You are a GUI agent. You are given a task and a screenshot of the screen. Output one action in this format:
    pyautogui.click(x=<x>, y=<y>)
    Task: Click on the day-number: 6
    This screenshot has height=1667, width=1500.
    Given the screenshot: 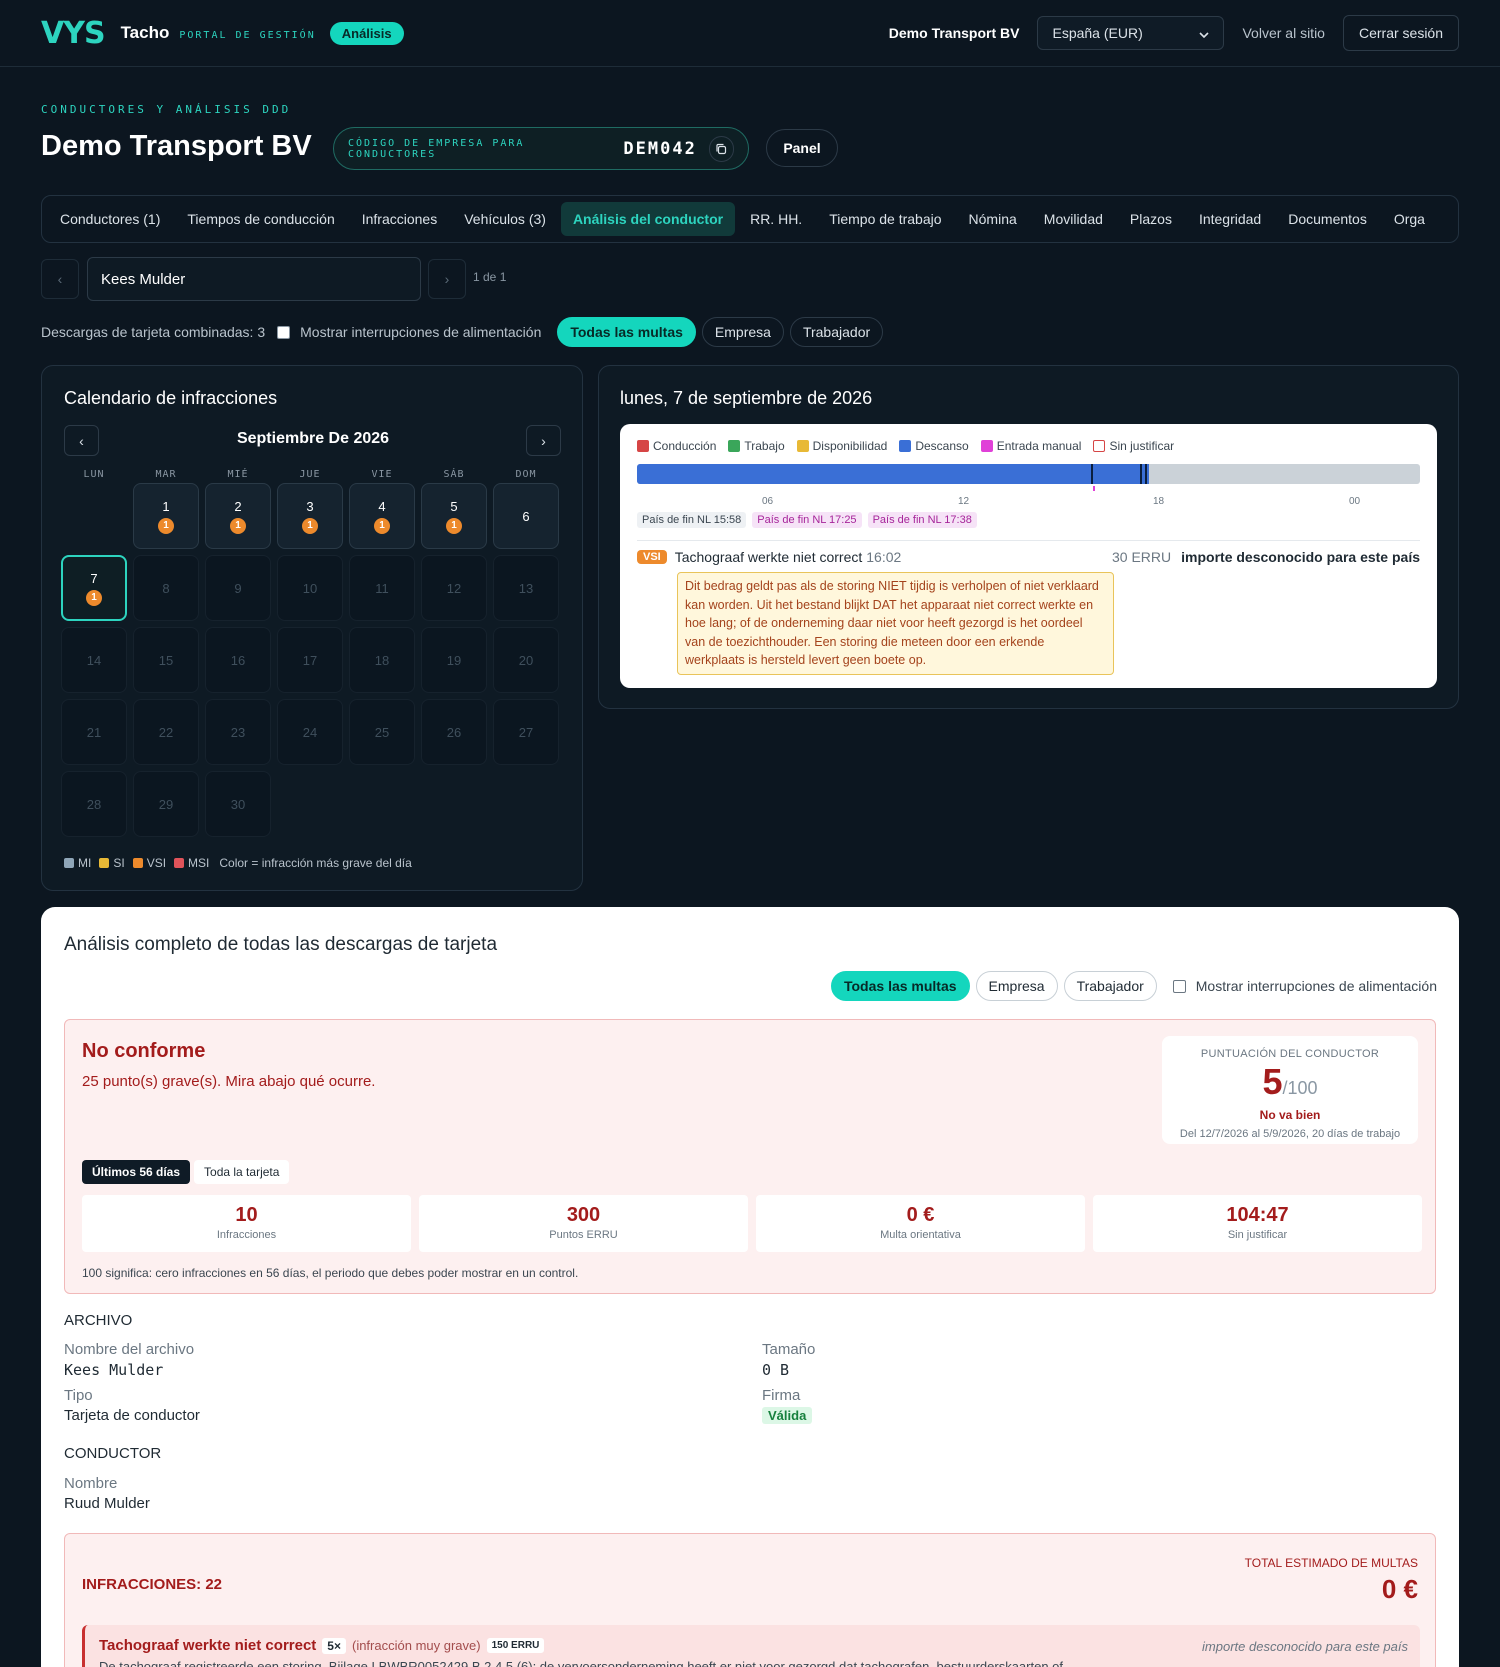 What is the action you would take?
    pyautogui.click(x=526, y=516)
    